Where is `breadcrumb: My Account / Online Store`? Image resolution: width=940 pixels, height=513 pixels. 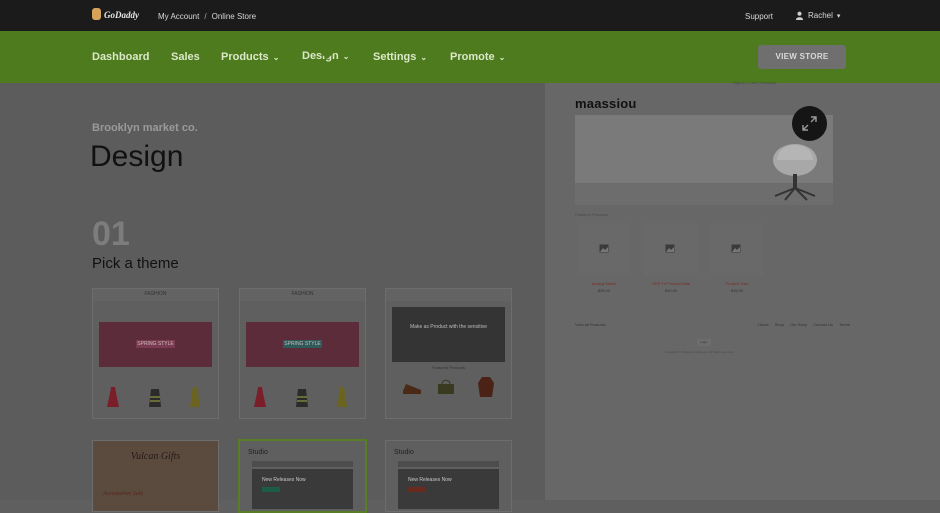
breadcrumb: My Account / Online Store is located at coordinates (207, 16).